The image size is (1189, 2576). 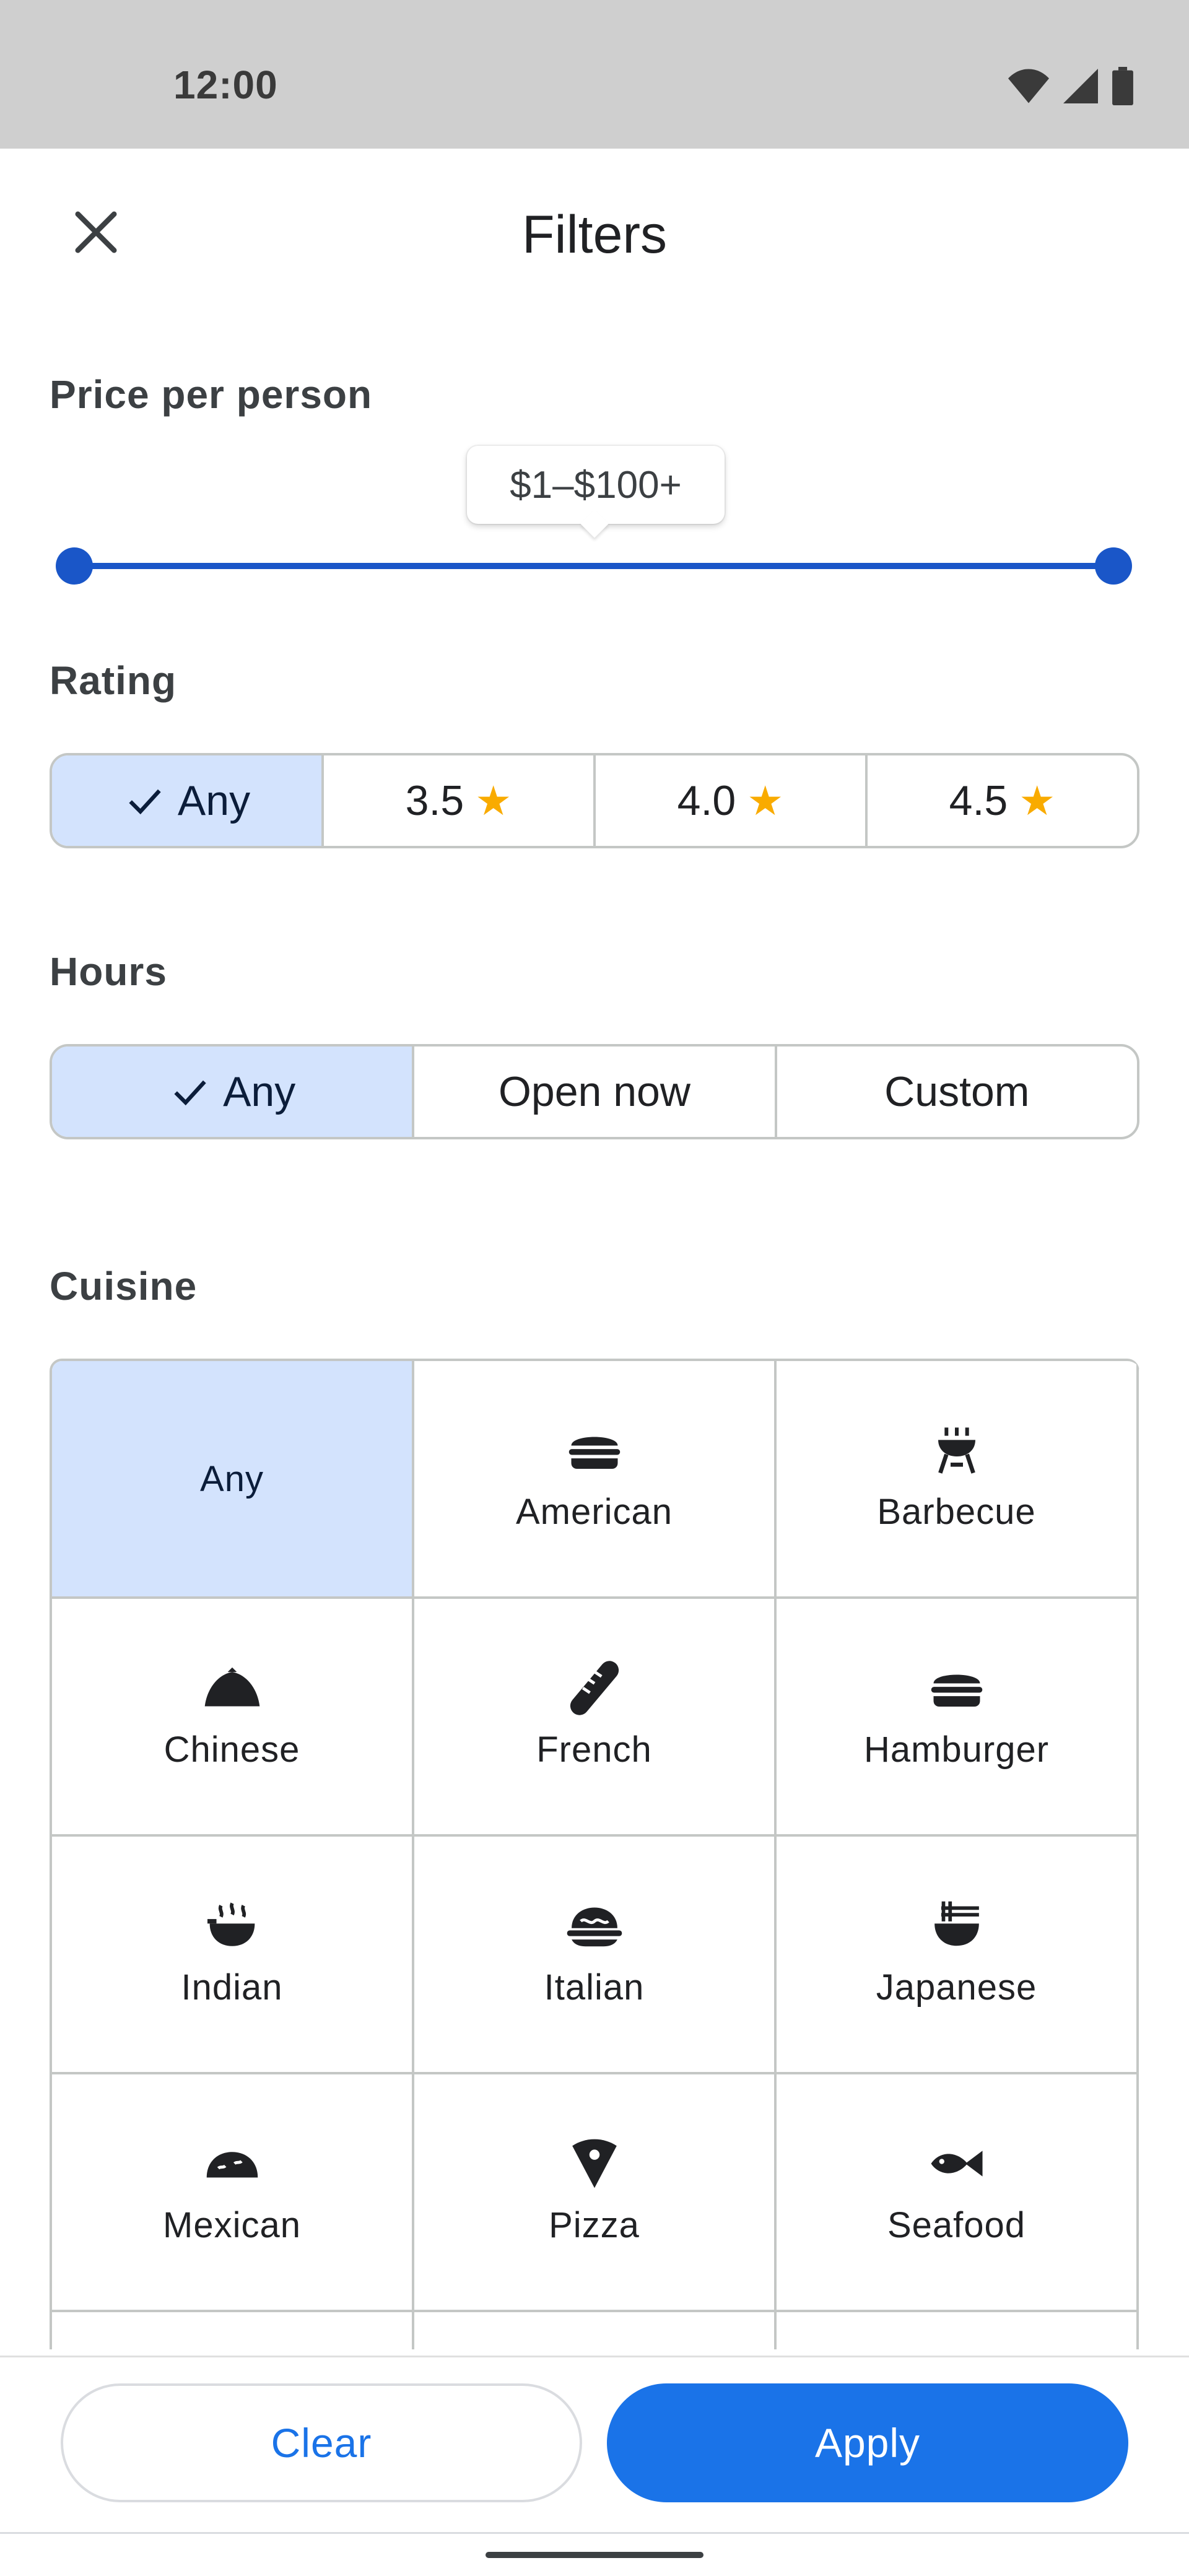 I want to click on wifi-icon, so click(x=1028, y=86).